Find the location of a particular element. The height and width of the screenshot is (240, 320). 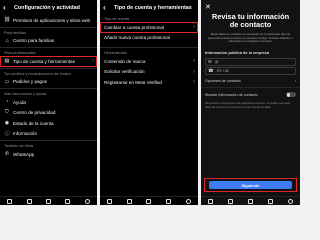

menu-item-label: Permisos de aplicaciones y sitios web is located at coordinates (52, 20).